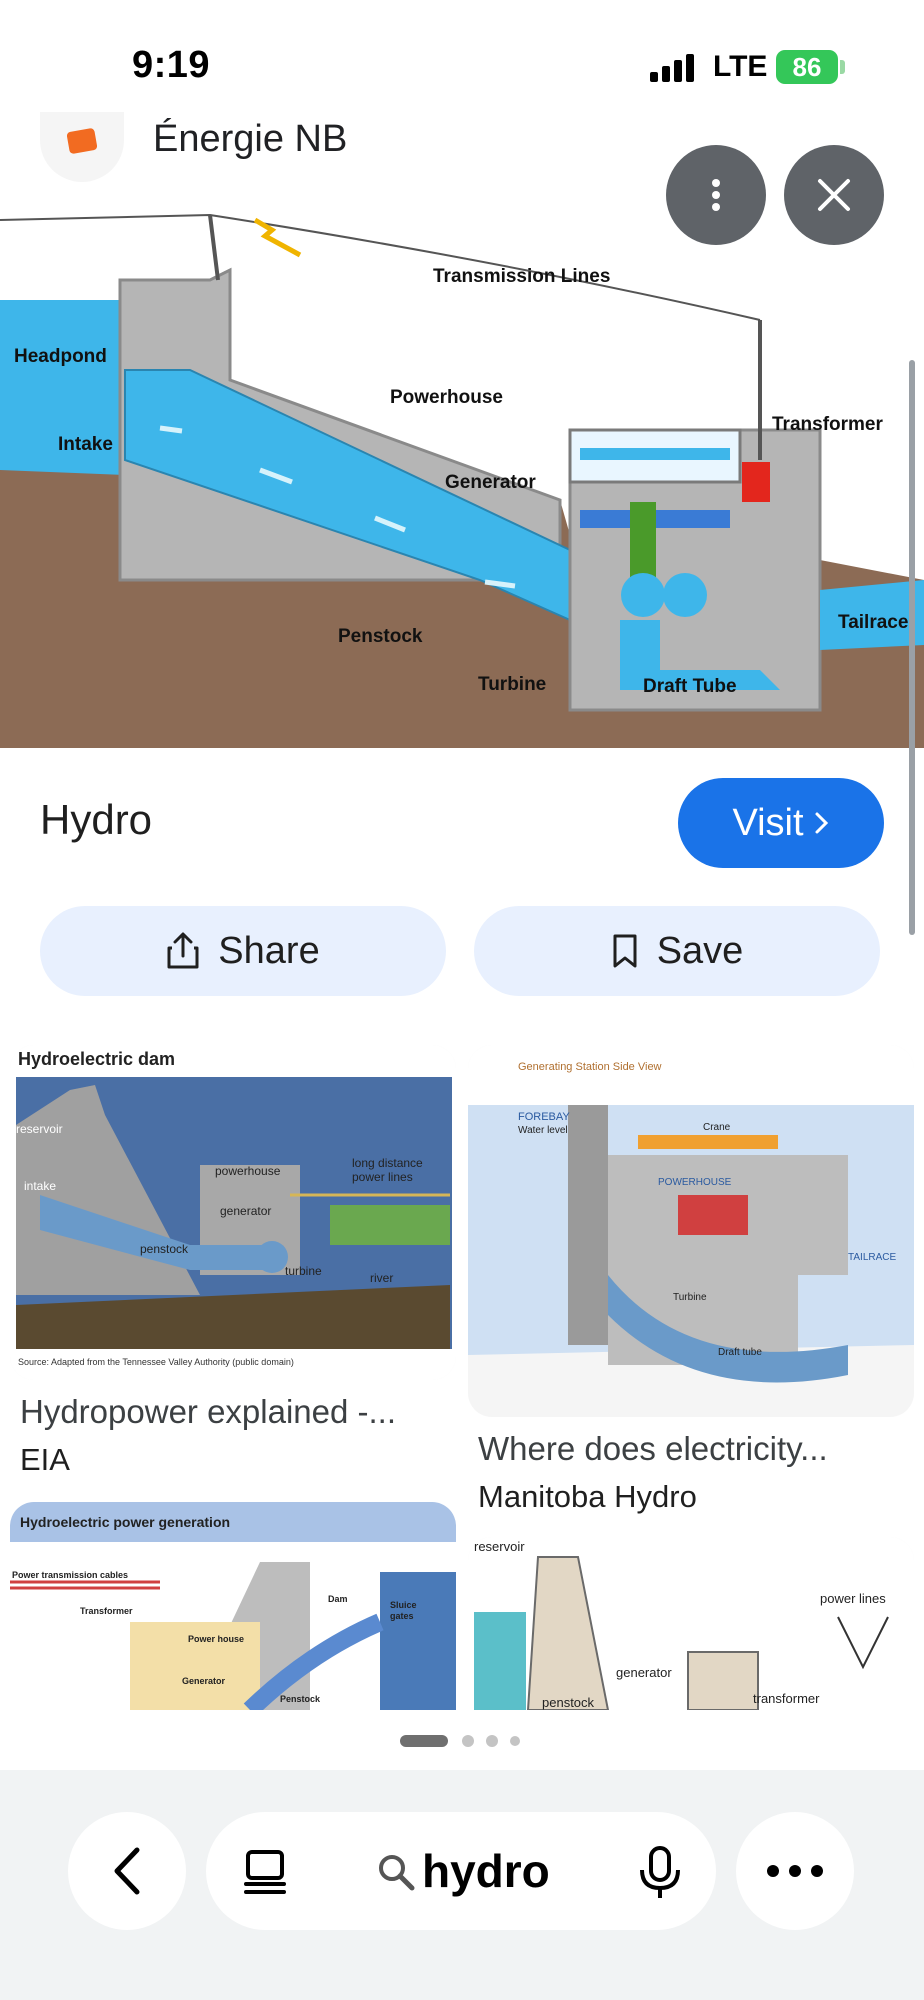 The height and width of the screenshot is (2000, 924). I want to click on mic-icon, so click(660, 1873).